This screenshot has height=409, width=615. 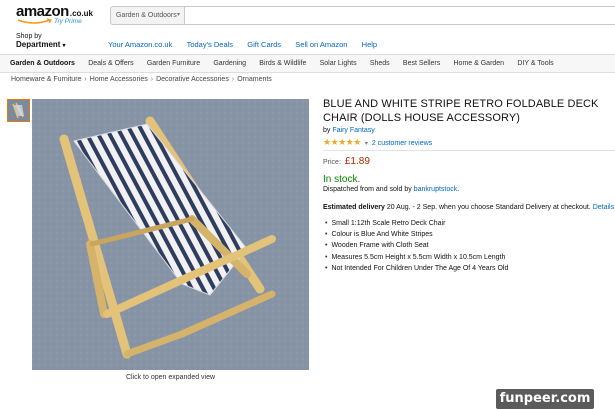 I want to click on deck-chair-thumbnail-image, so click(x=18, y=110).